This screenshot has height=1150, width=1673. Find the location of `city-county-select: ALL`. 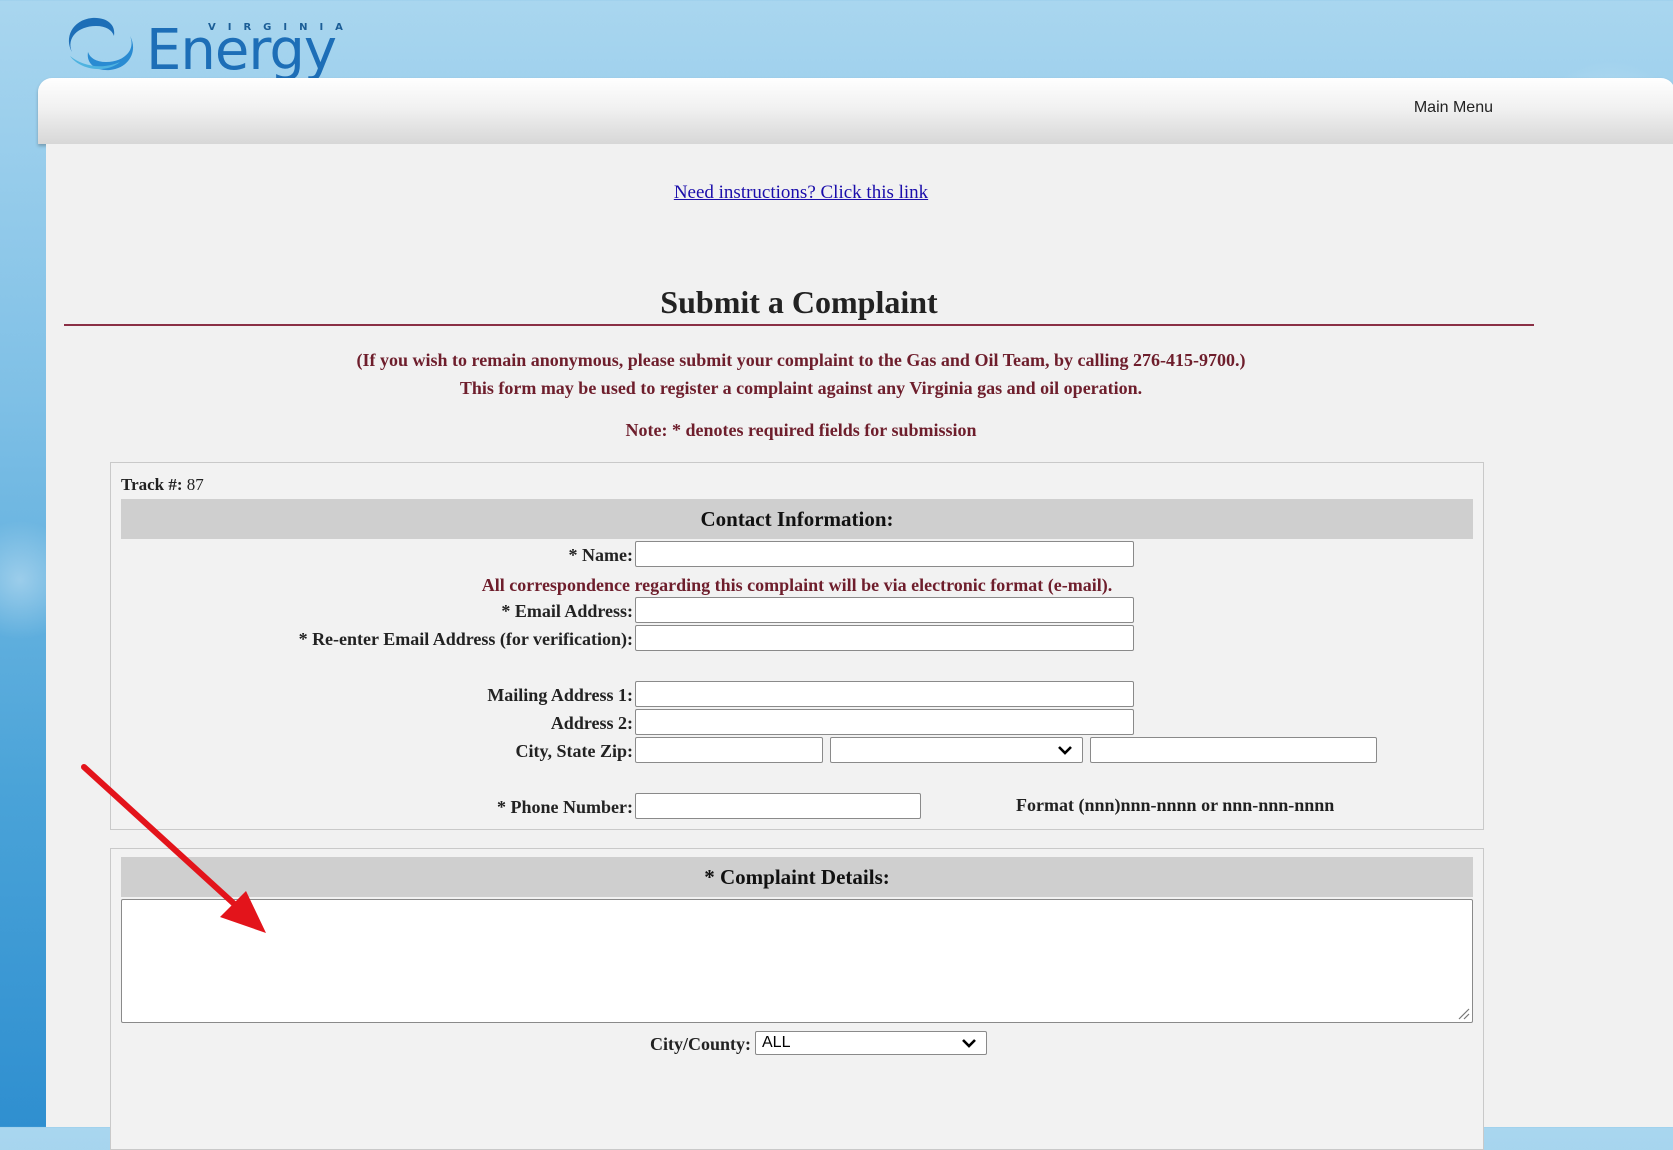

city-county-select: ALL is located at coordinates (871, 1043).